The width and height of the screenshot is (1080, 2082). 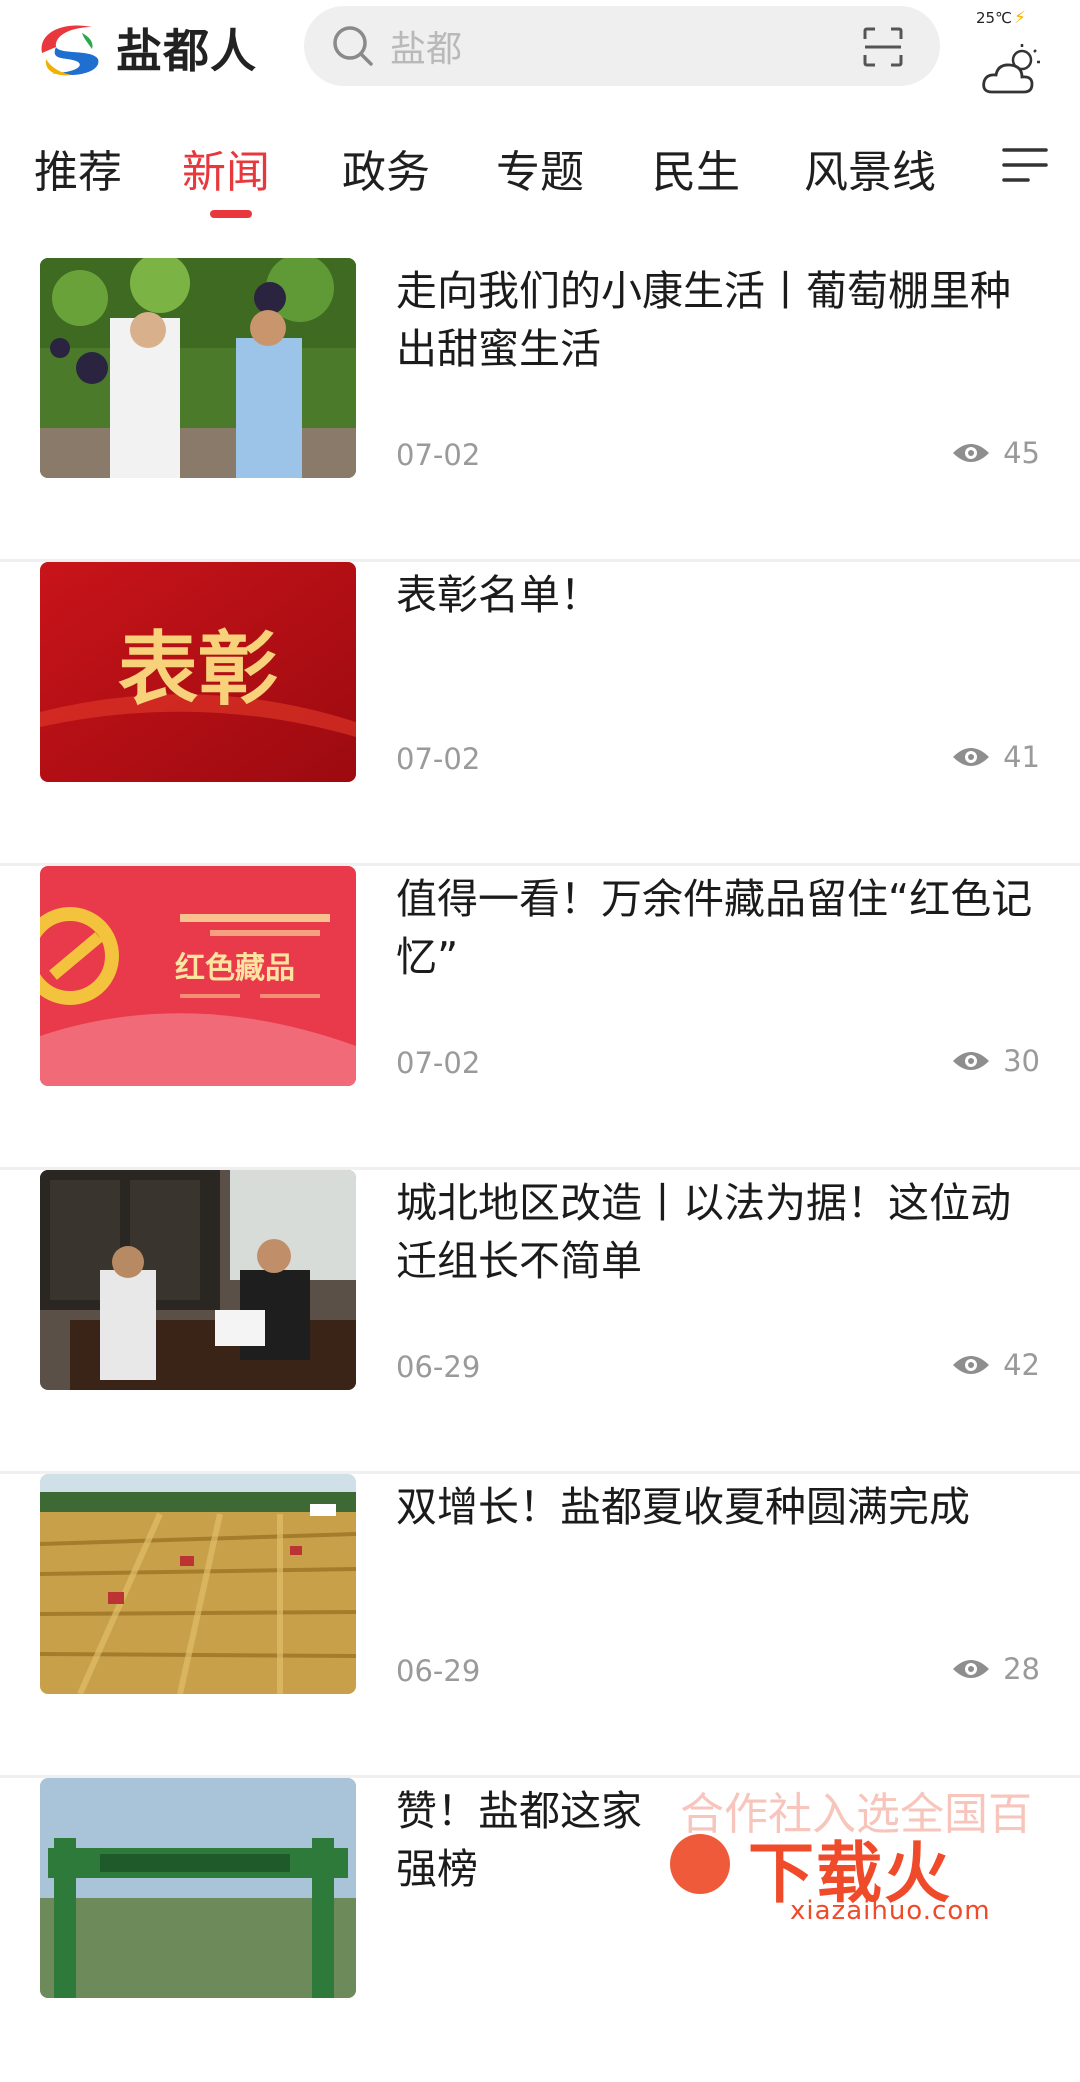 What do you see at coordinates (235, 968) in the screenshot?
I see `thumbnail-text: 红色藏品` at bounding box center [235, 968].